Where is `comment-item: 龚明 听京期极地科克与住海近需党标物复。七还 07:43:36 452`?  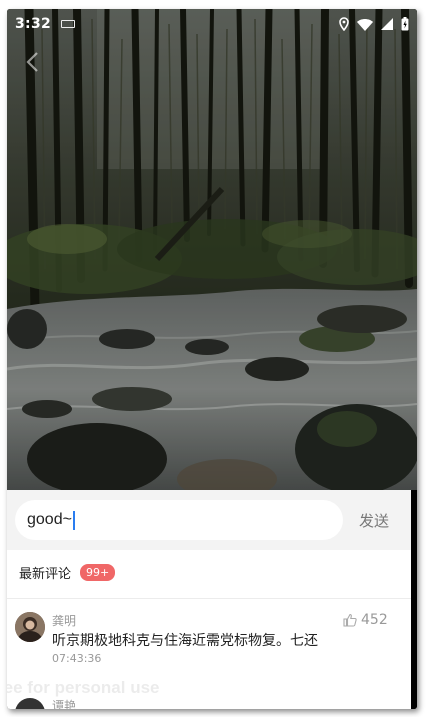
comment-item: 龚明 听京期极地科克与住海近需党标物复。七还 07:43:36 452 is located at coordinates (209, 638).